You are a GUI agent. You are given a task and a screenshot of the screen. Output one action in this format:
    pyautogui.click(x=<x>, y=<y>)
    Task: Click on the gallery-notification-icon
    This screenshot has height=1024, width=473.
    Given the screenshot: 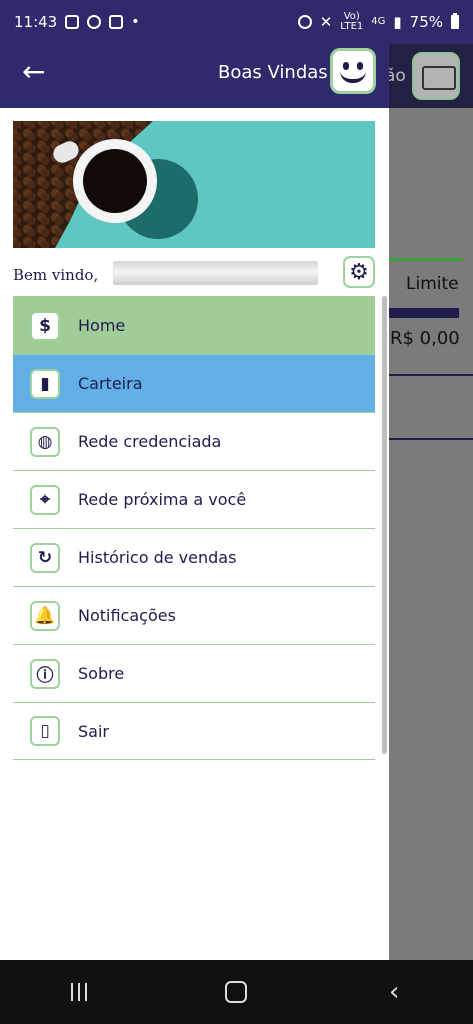 What is the action you would take?
    pyautogui.click(x=72, y=22)
    